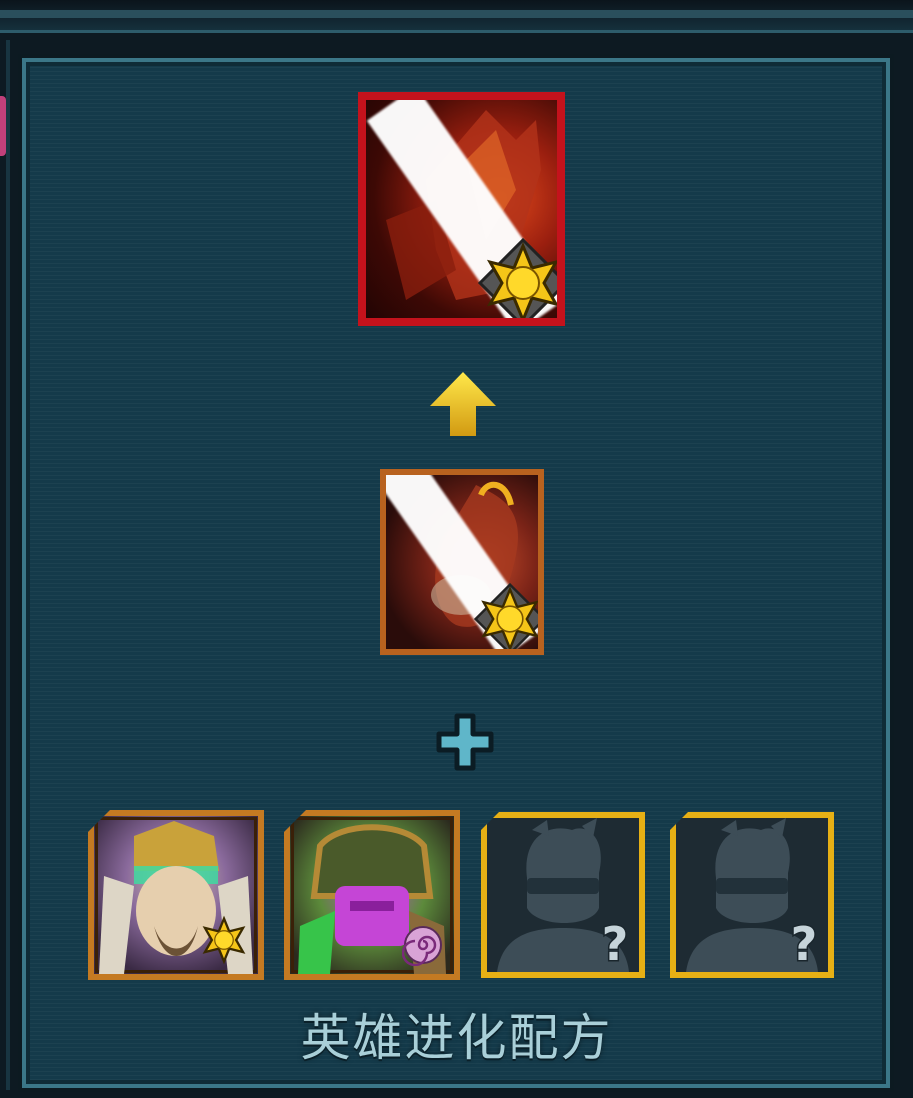 The height and width of the screenshot is (1098, 913). What do you see at coordinates (456, 1038) in the screenshot?
I see `recipe-title: 英雄进化配方` at bounding box center [456, 1038].